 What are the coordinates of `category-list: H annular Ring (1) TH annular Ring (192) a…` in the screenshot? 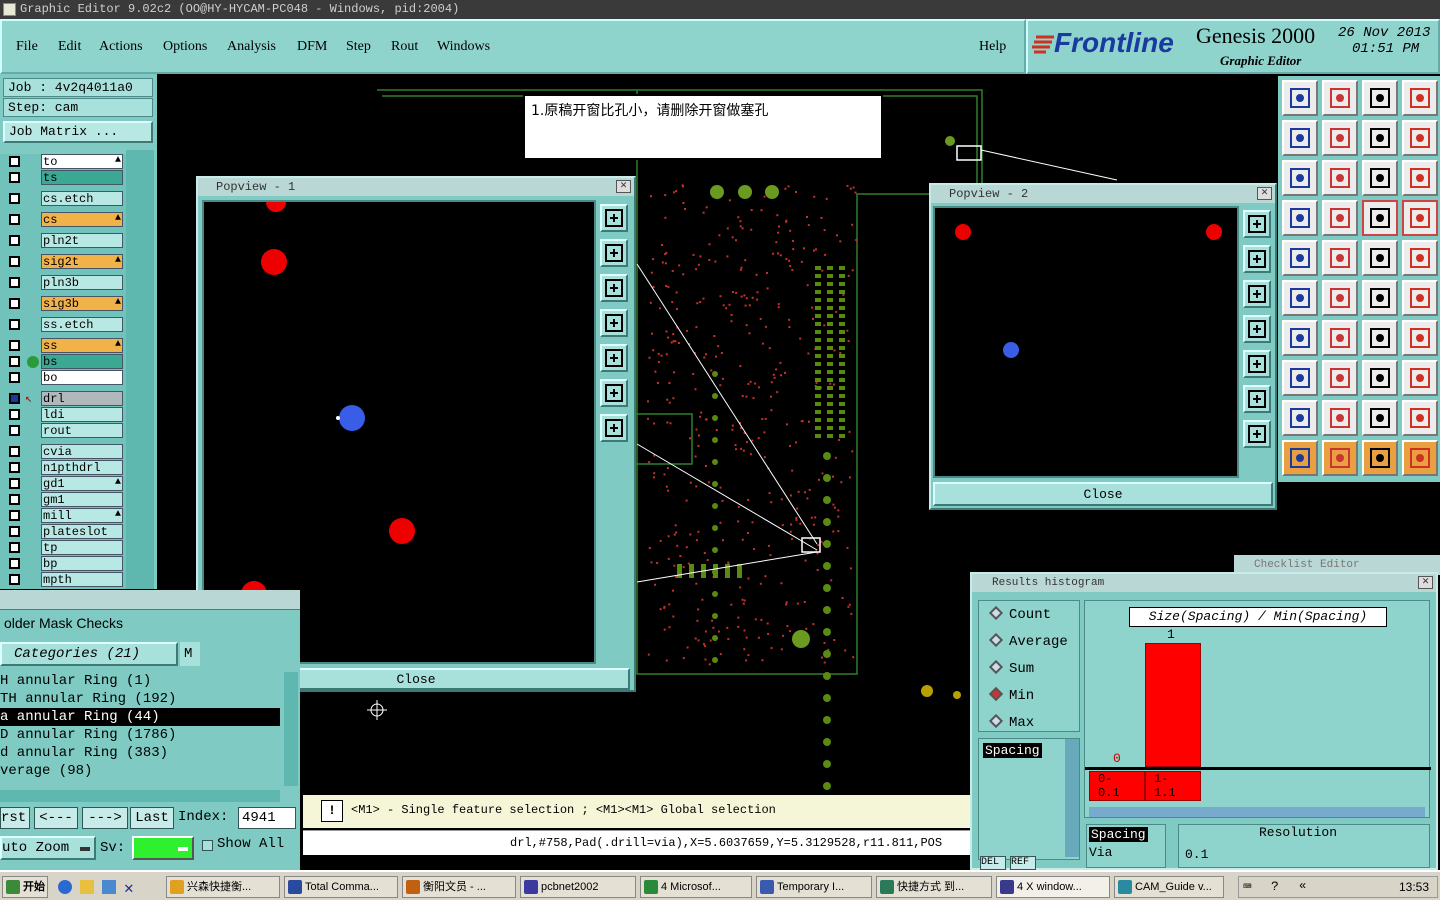 It's located at (142, 729).